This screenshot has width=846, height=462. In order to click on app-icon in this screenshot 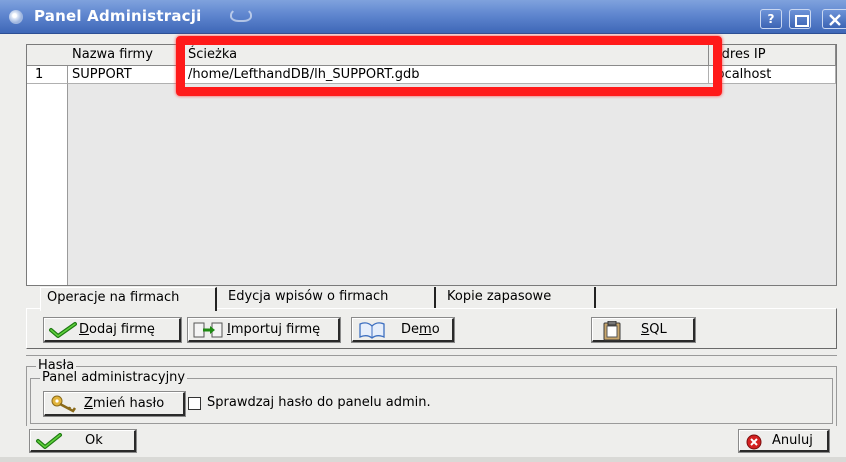, I will do `click(16, 17)`.